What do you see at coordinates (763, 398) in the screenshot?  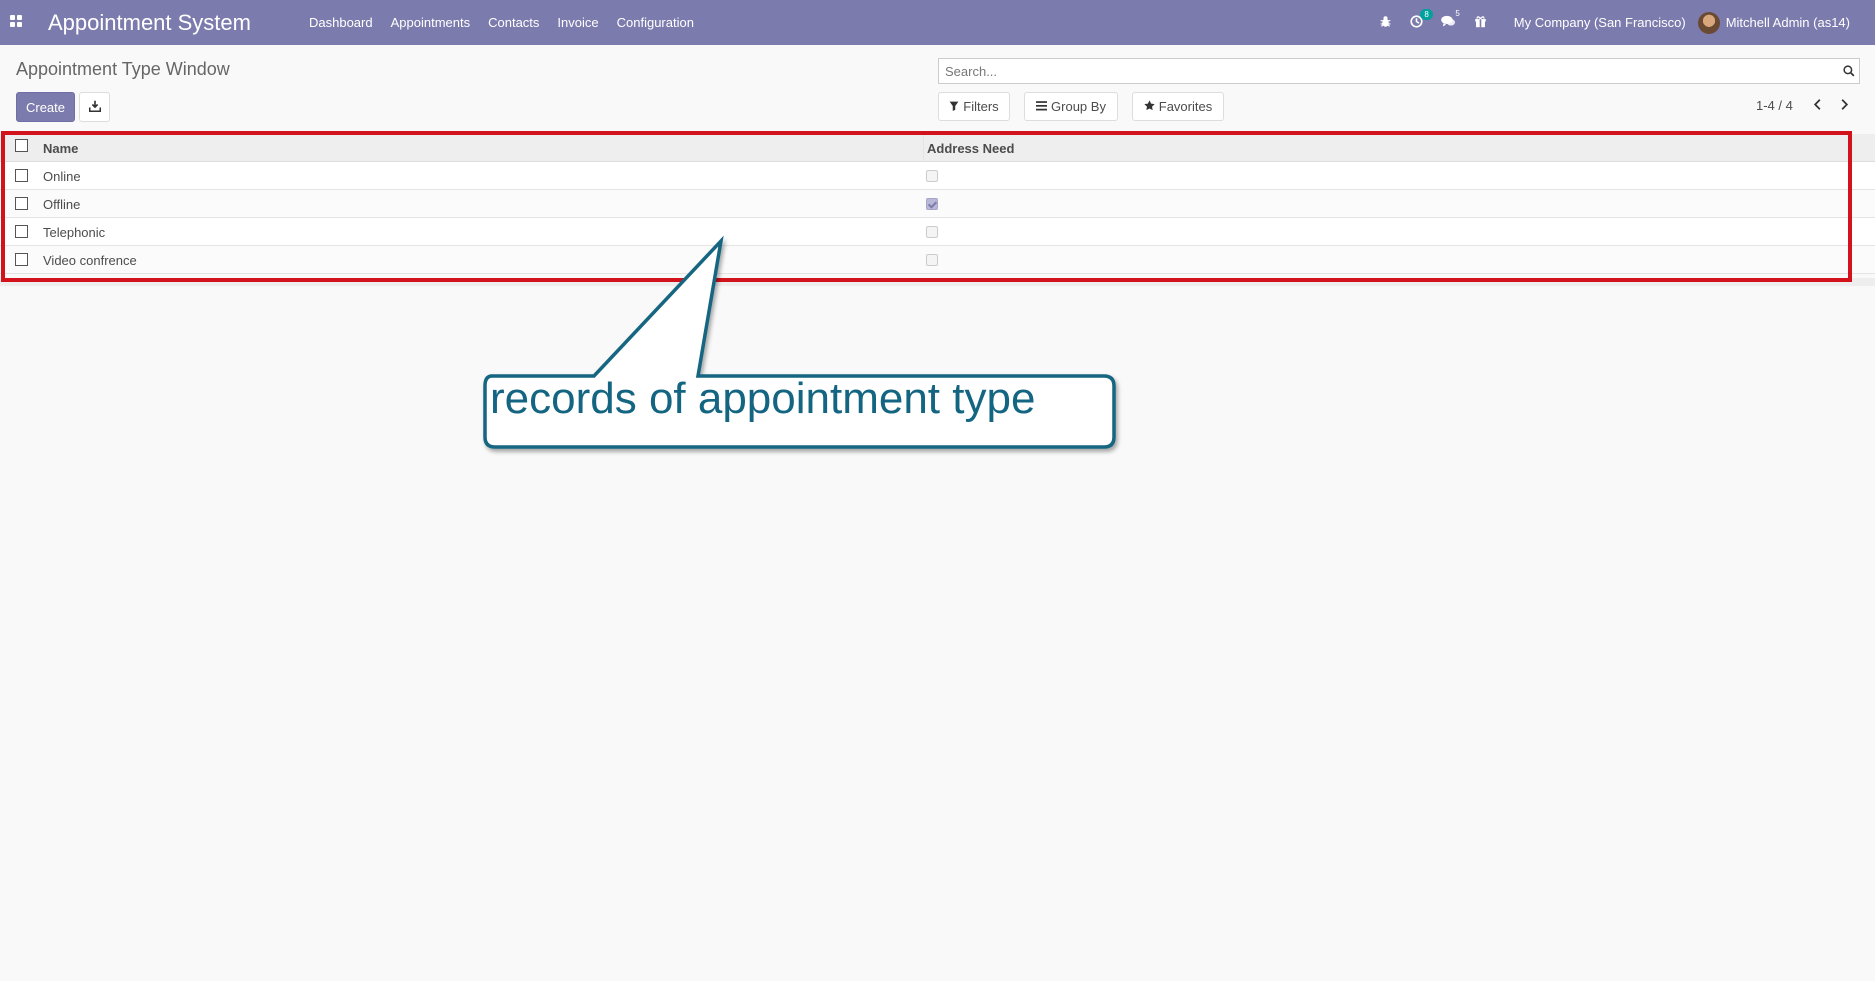 I see `callout-text: records of appointment type` at bounding box center [763, 398].